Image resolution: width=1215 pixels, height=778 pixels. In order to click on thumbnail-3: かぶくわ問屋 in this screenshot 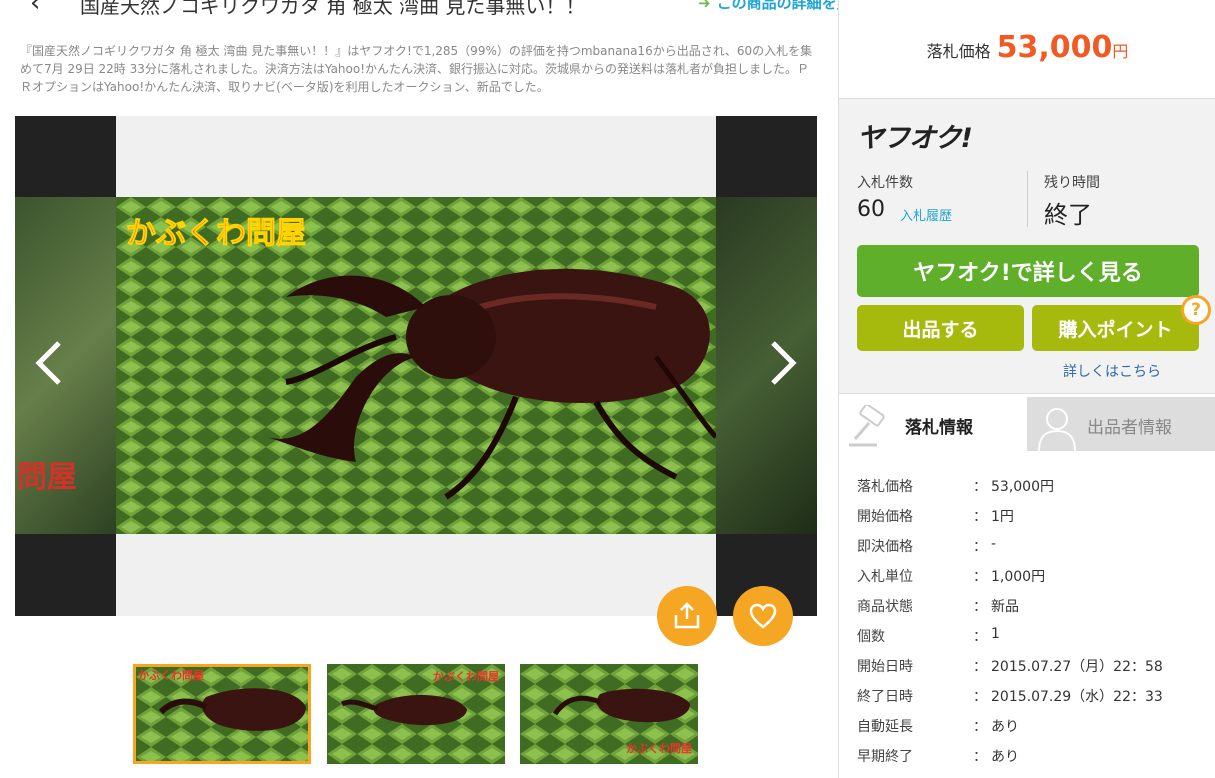, I will do `click(609, 714)`.